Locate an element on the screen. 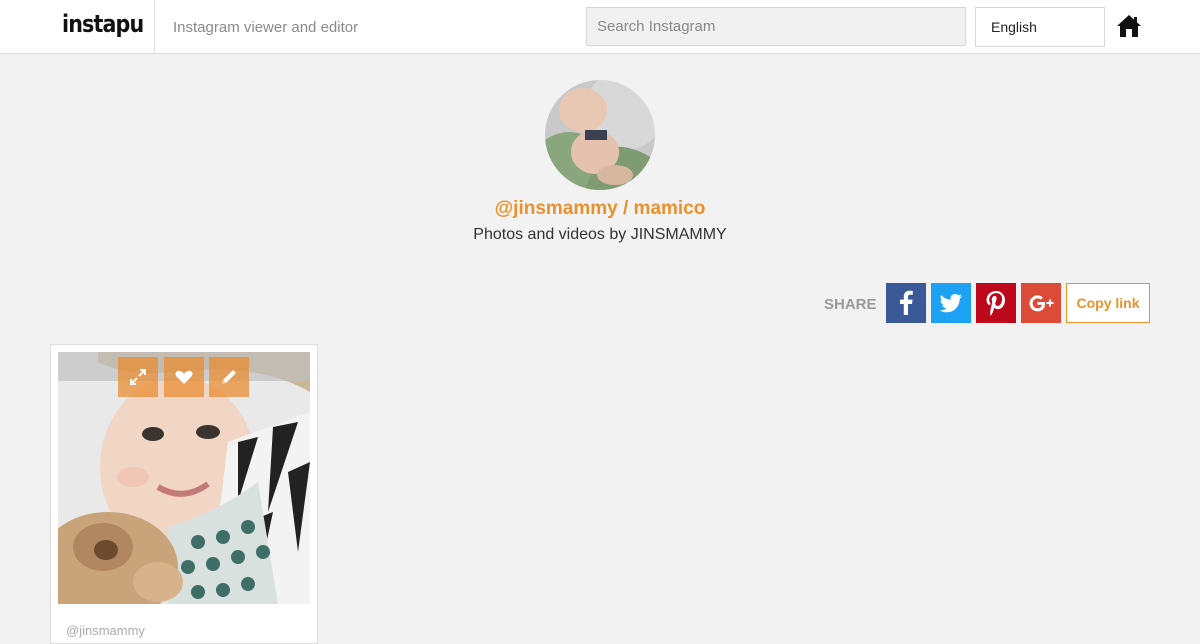 The height and width of the screenshot is (644, 1200). post-username: @jinsmammy is located at coordinates (105, 630).